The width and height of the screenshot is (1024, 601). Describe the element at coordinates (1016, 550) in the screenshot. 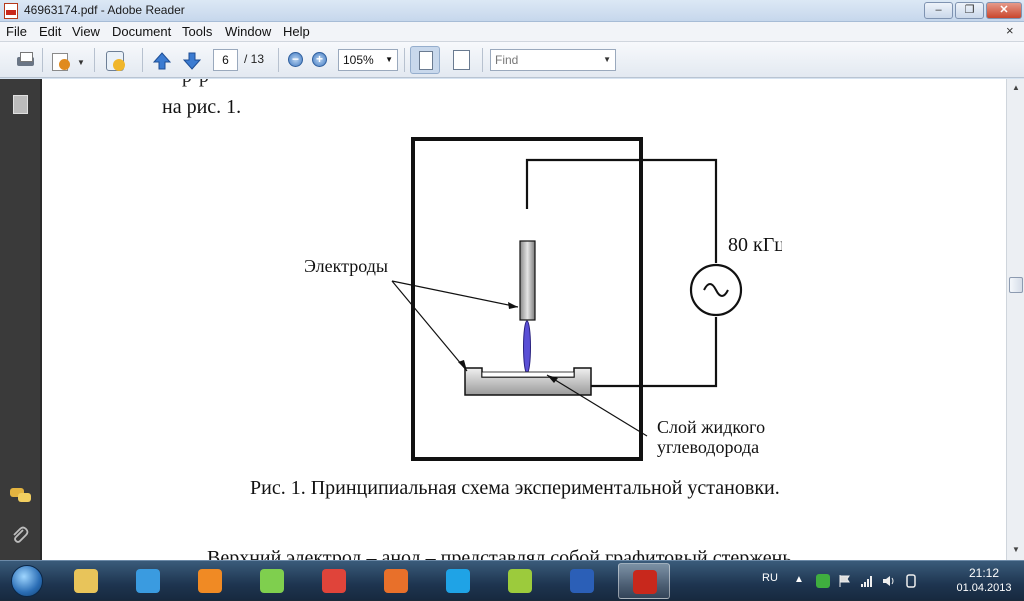

I see `scroll-down-icon: ▼` at that location.